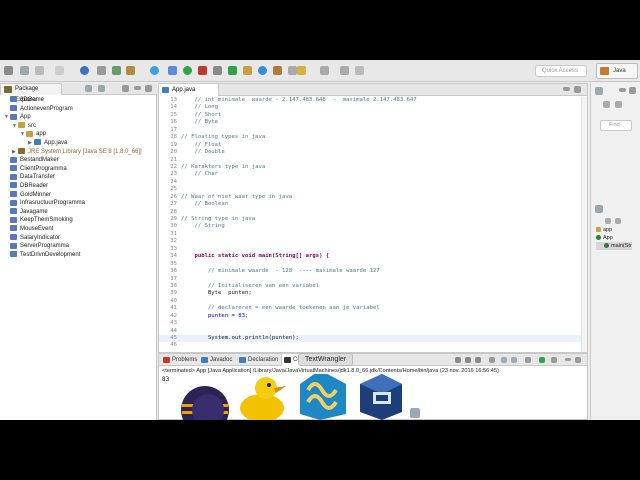 The image size is (640, 480). What do you see at coordinates (78, 229) in the screenshot?
I see `tree-item: MouseEvent` at bounding box center [78, 229].